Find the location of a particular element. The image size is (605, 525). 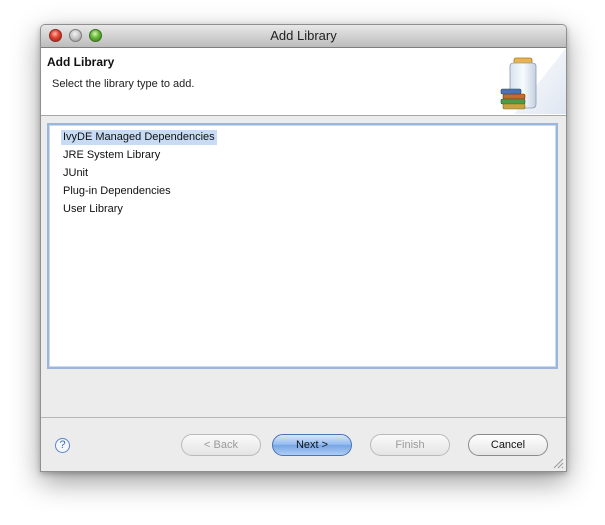

title-bar: Add Library is located at coordinates (303, 36).